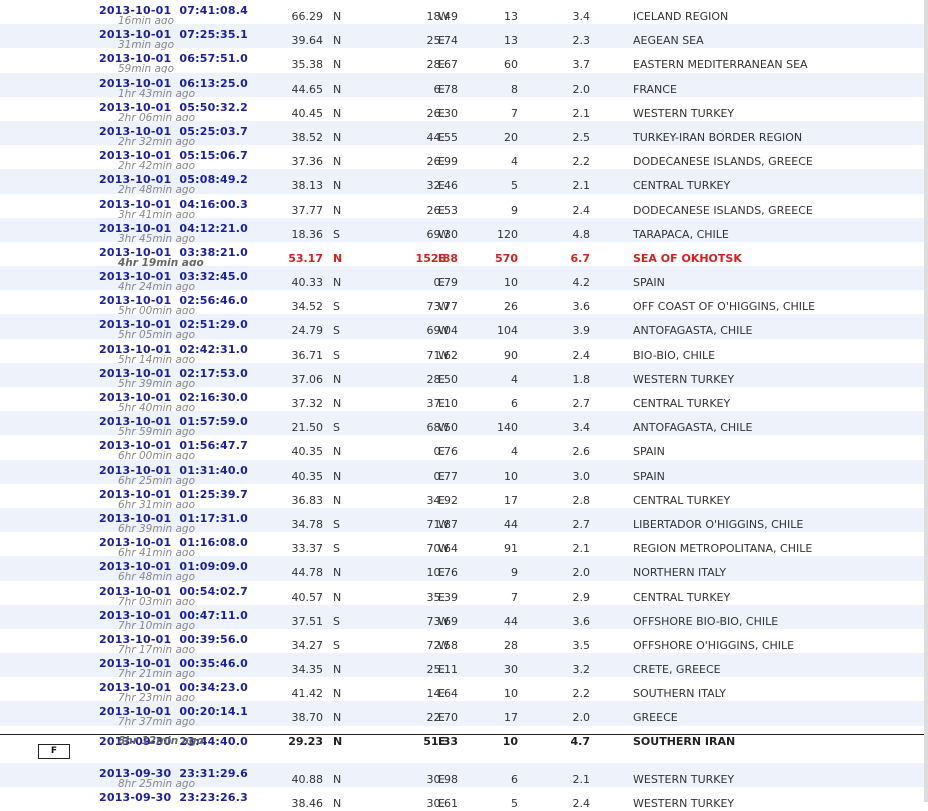 The width and height of the screenshot is (928, 811). I want to click on magnitude-value: 3.5, so click(581, 645).